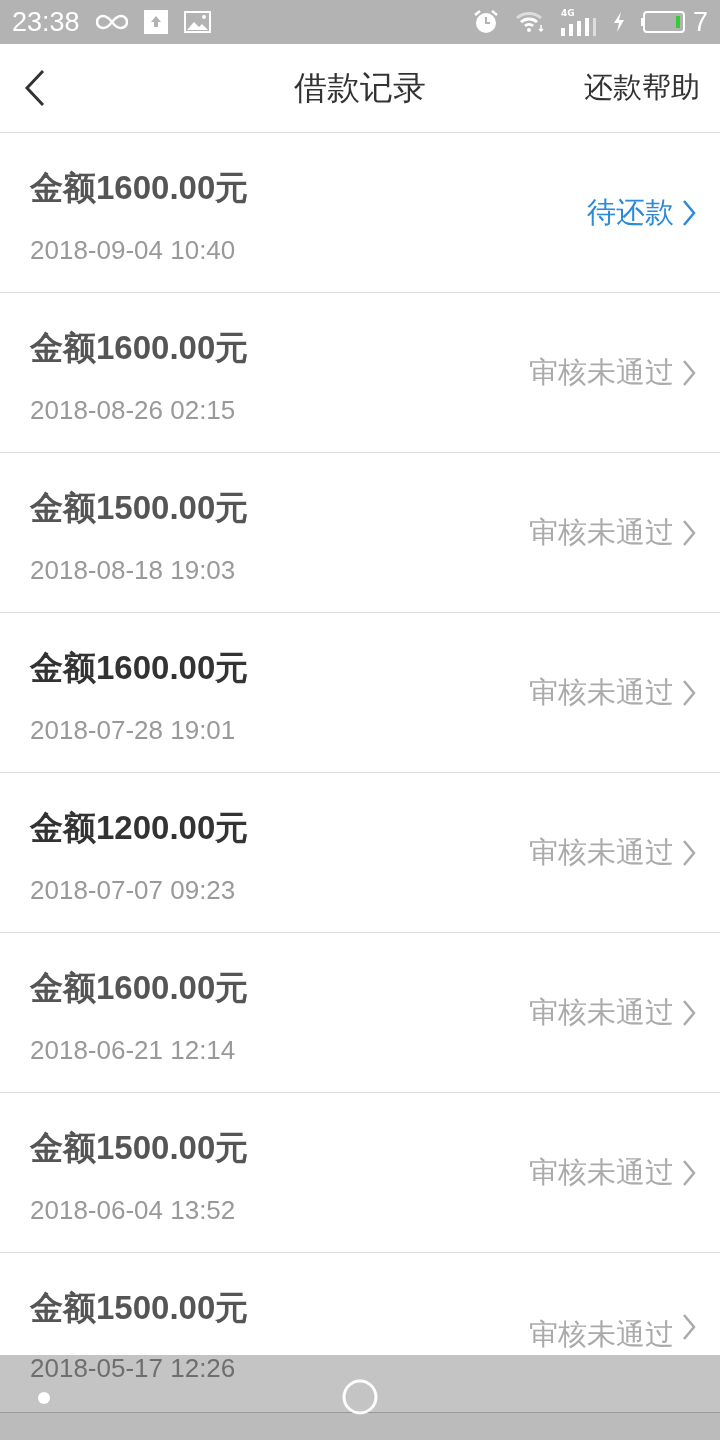 The width and height of the screenshot is (720, 1440). Describe the element at coordinates (133, 1050) in the screenshot. I see `loan-date: 2018-06-21 12:14` at that location.